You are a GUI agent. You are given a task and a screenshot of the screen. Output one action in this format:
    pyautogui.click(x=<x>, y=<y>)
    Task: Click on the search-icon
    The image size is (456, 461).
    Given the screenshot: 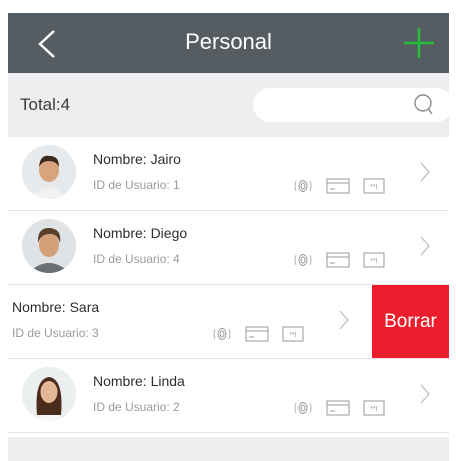 What is the action you would take?
    pyautogui.click(x=424, y=105)
    